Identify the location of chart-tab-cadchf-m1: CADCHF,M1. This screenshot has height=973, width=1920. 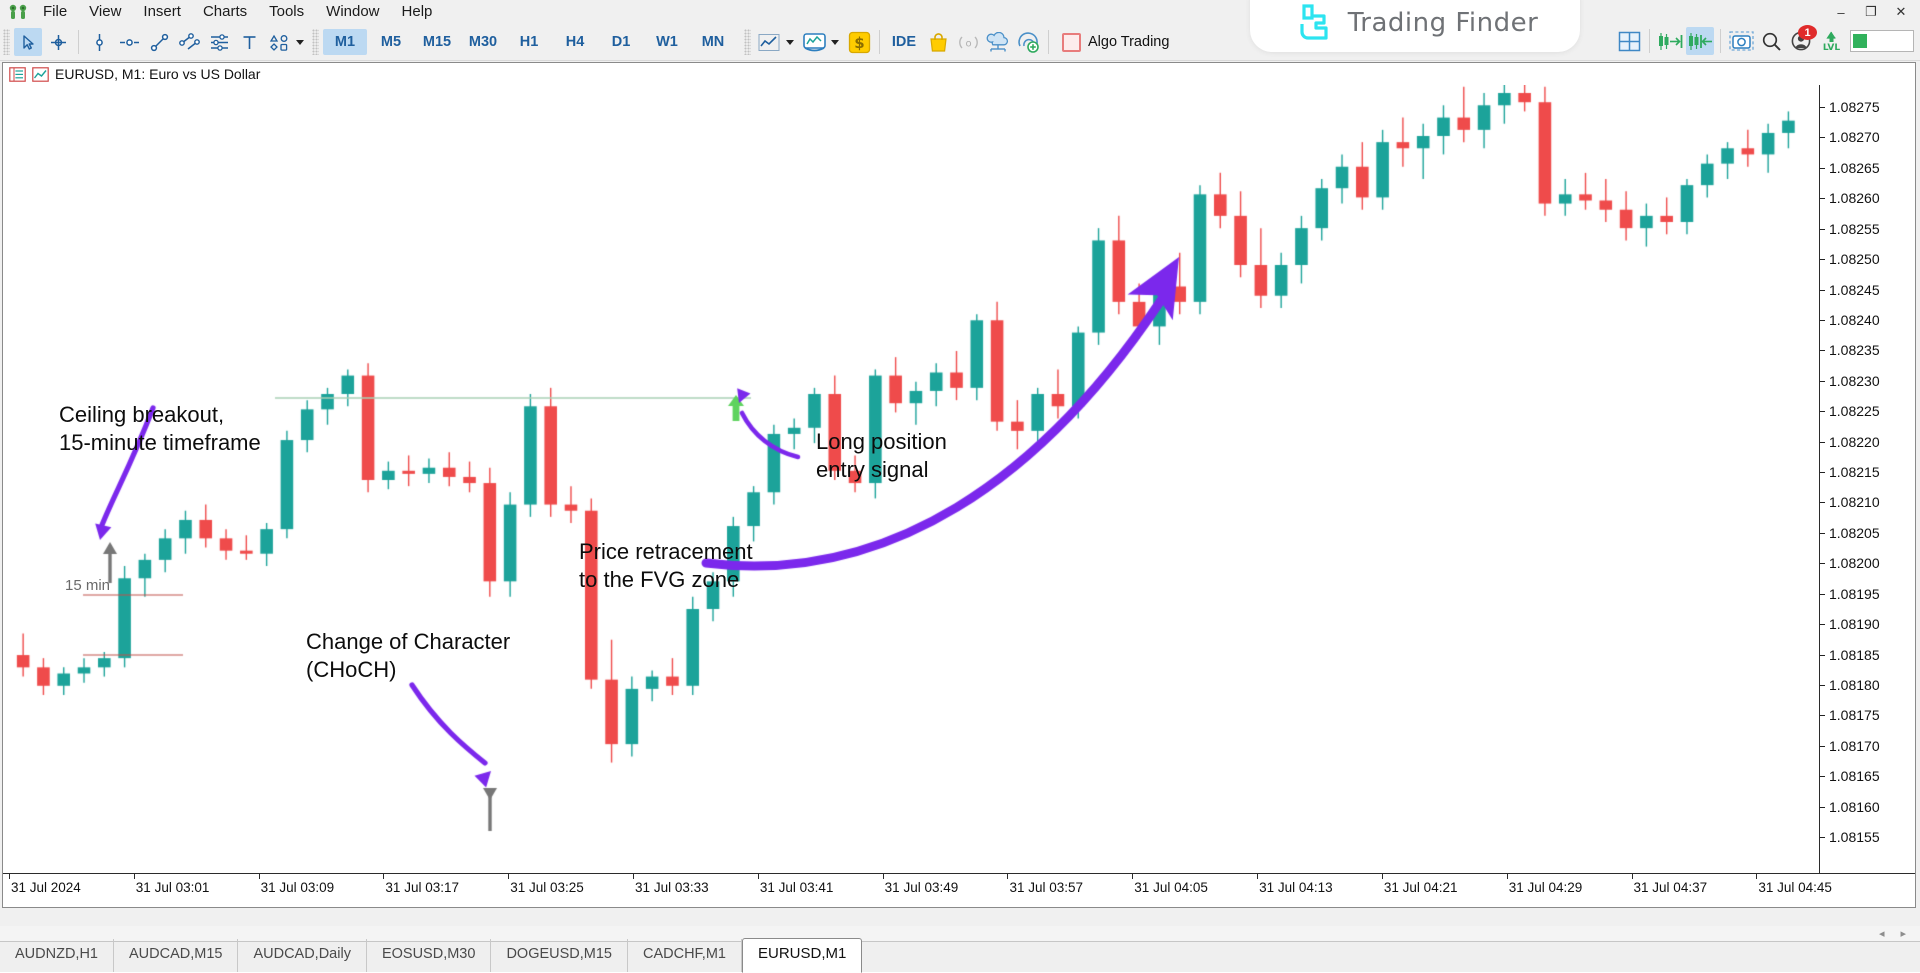
(685, 955).